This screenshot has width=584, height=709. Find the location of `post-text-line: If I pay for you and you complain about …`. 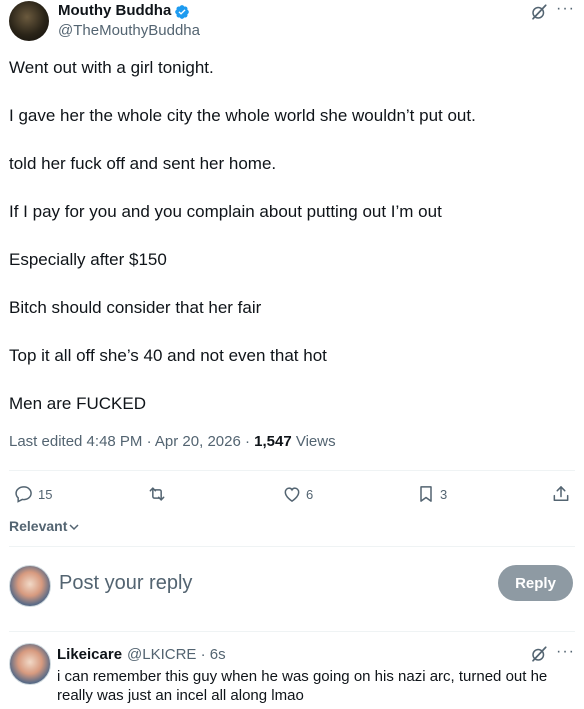

post-text-line: If I pay for you and you complain about … is located at coordinates (225, 211).